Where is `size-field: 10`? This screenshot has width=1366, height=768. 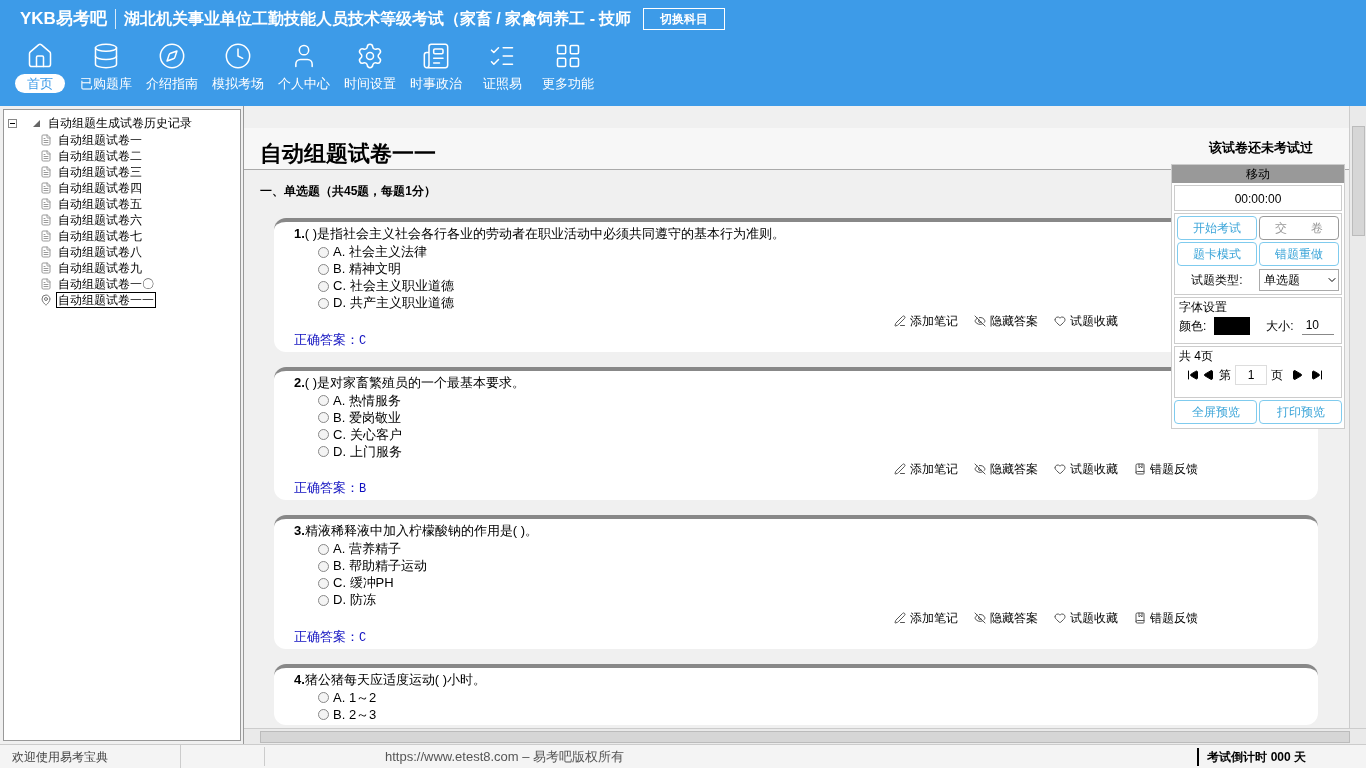 size-field: 10 is located at coordinates (1317, 325).